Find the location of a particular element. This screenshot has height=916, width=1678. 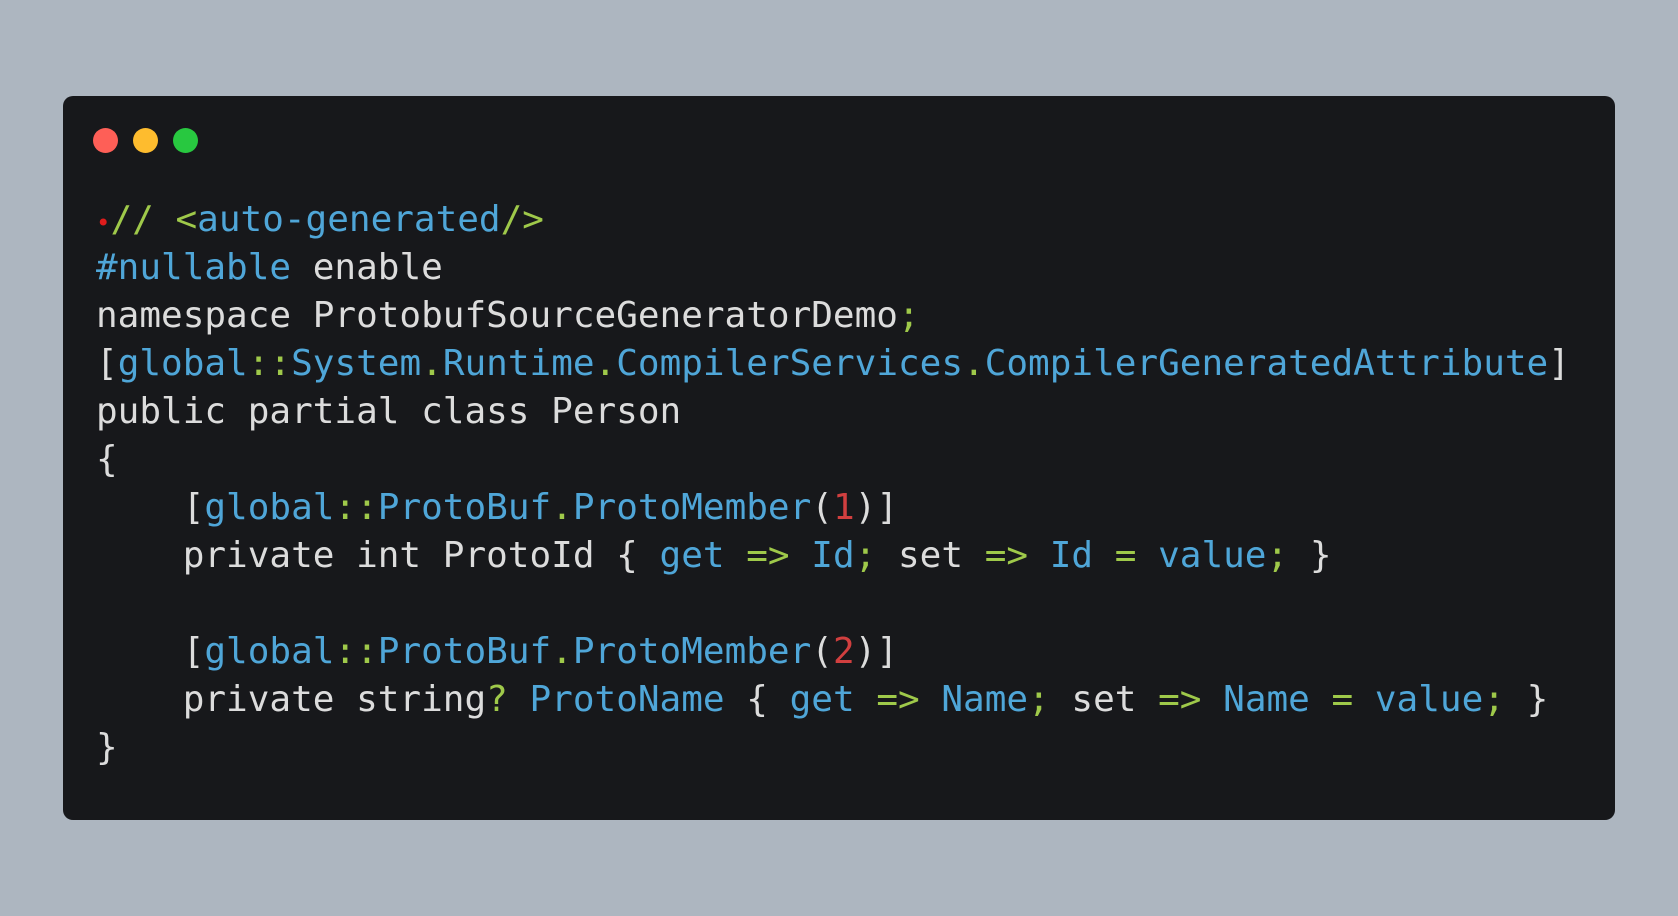

code-token: /> is located at coordinates (522, 219).